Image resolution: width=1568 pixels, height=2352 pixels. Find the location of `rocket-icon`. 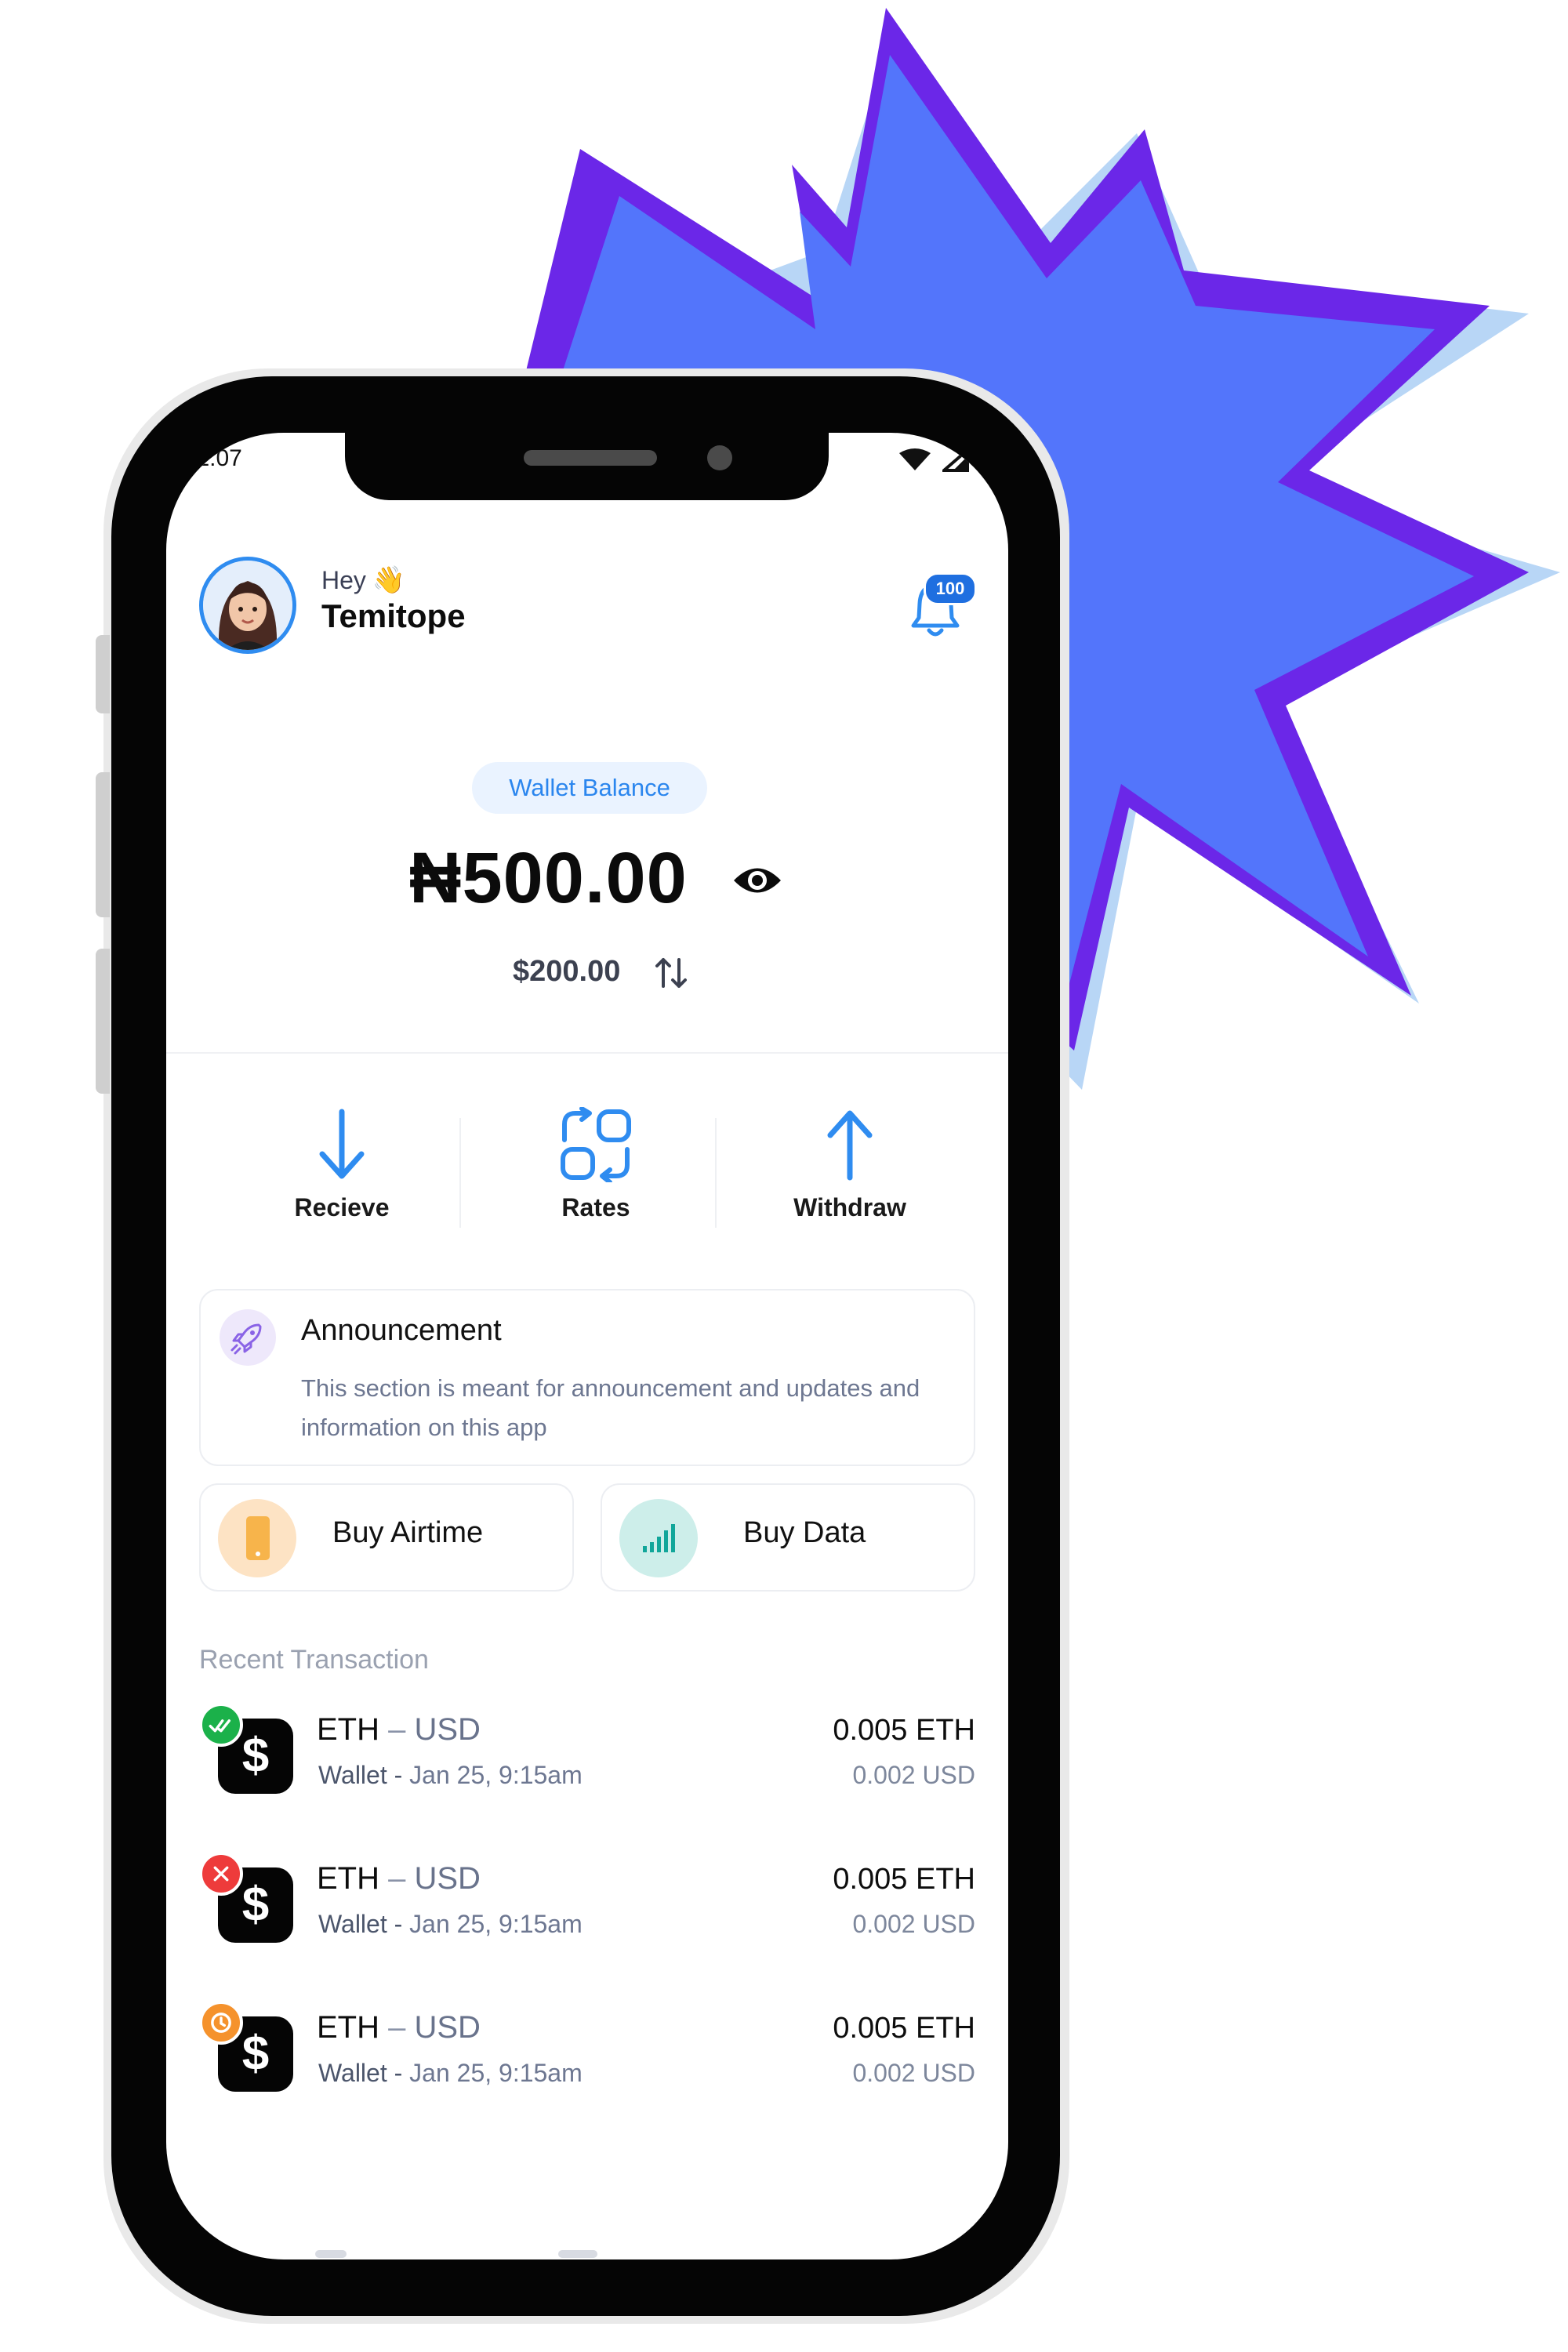

rocket-icon is located at coordinates (246, 1339).